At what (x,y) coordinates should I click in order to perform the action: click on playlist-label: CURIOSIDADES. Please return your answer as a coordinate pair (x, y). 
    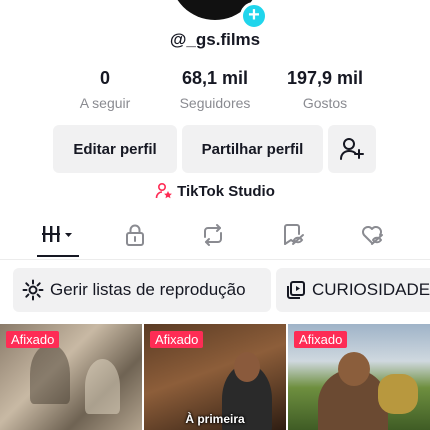
    Looking at the image, I should click on (371, 289).